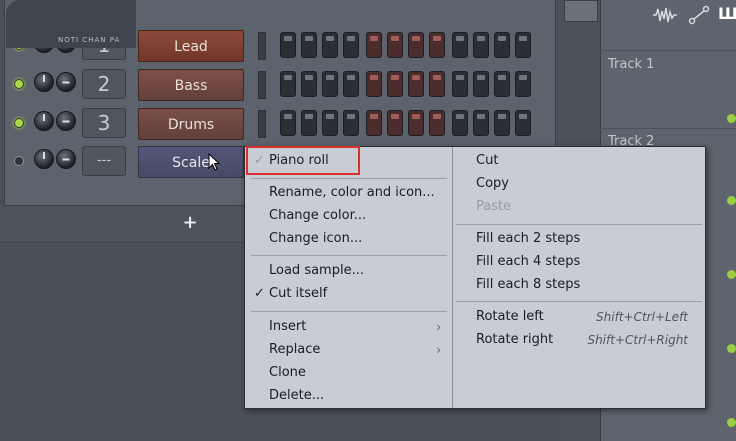 This screenshot has width=736, height=441. I want to click on menu-item-copy: Copy, so click(587, 184).